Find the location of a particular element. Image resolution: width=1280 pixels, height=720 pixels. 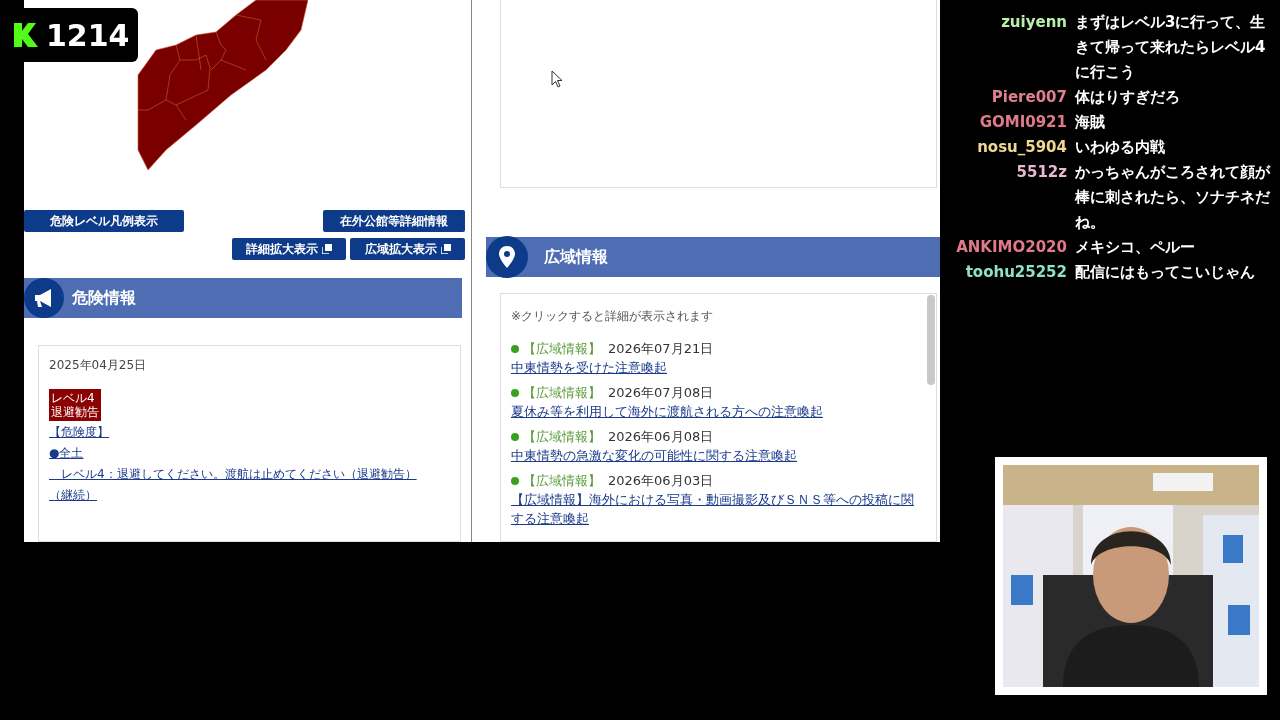

hint-text: ※クリックすると詳細が表示されます is located at coordinates (612, 316).